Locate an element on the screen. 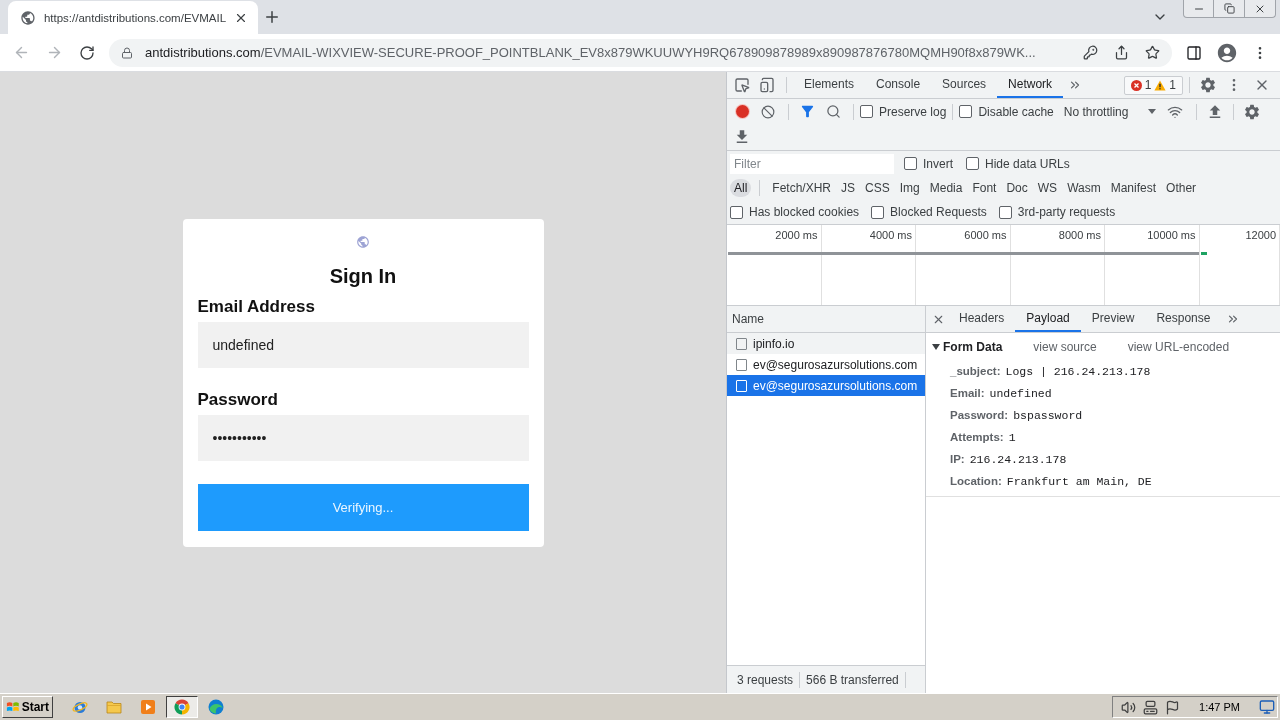 The image size is (1280, 720). share-icon is located at coordinates (1121, 52).